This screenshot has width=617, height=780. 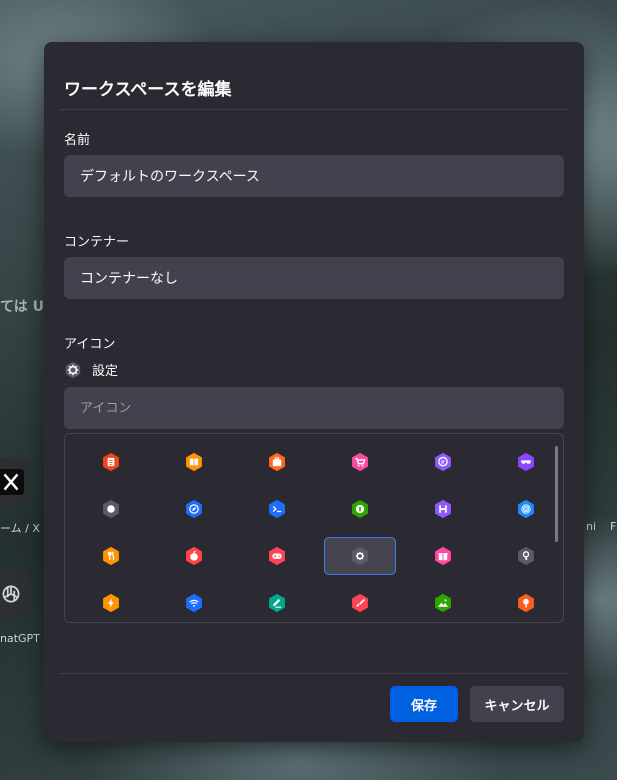 What do you see at coordinates (613, 526) in the screenshot?
I see `bg-right-label-2: F` at bounding box center [613, 526].